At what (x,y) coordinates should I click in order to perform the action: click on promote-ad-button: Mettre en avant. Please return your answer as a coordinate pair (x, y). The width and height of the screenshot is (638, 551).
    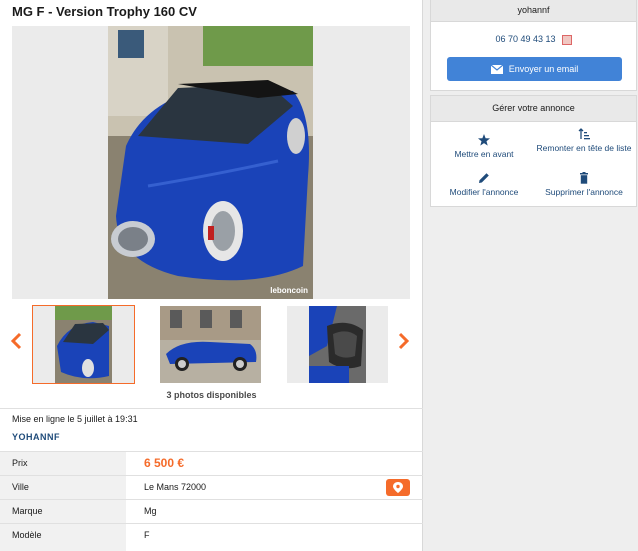
    Looking at the image, I should click on (484, 147).